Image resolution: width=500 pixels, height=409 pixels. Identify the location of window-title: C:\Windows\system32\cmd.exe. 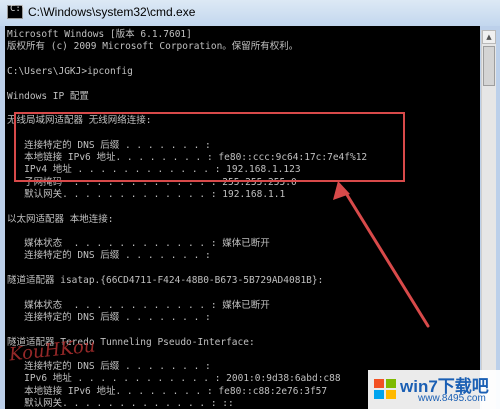
(112, 12).